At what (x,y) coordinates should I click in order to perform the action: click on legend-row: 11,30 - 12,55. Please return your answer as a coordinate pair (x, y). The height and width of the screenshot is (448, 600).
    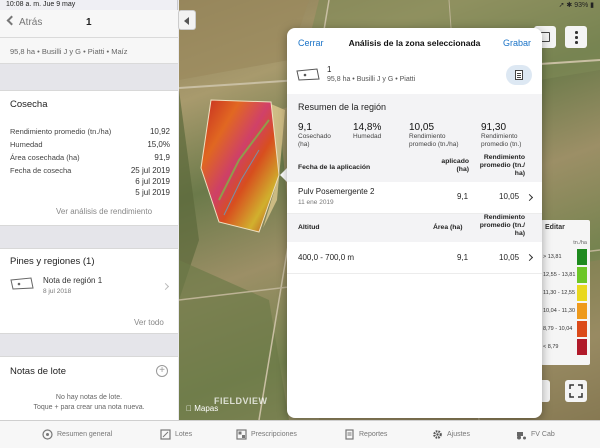
    Looking at the image, I should click on (565, 293).